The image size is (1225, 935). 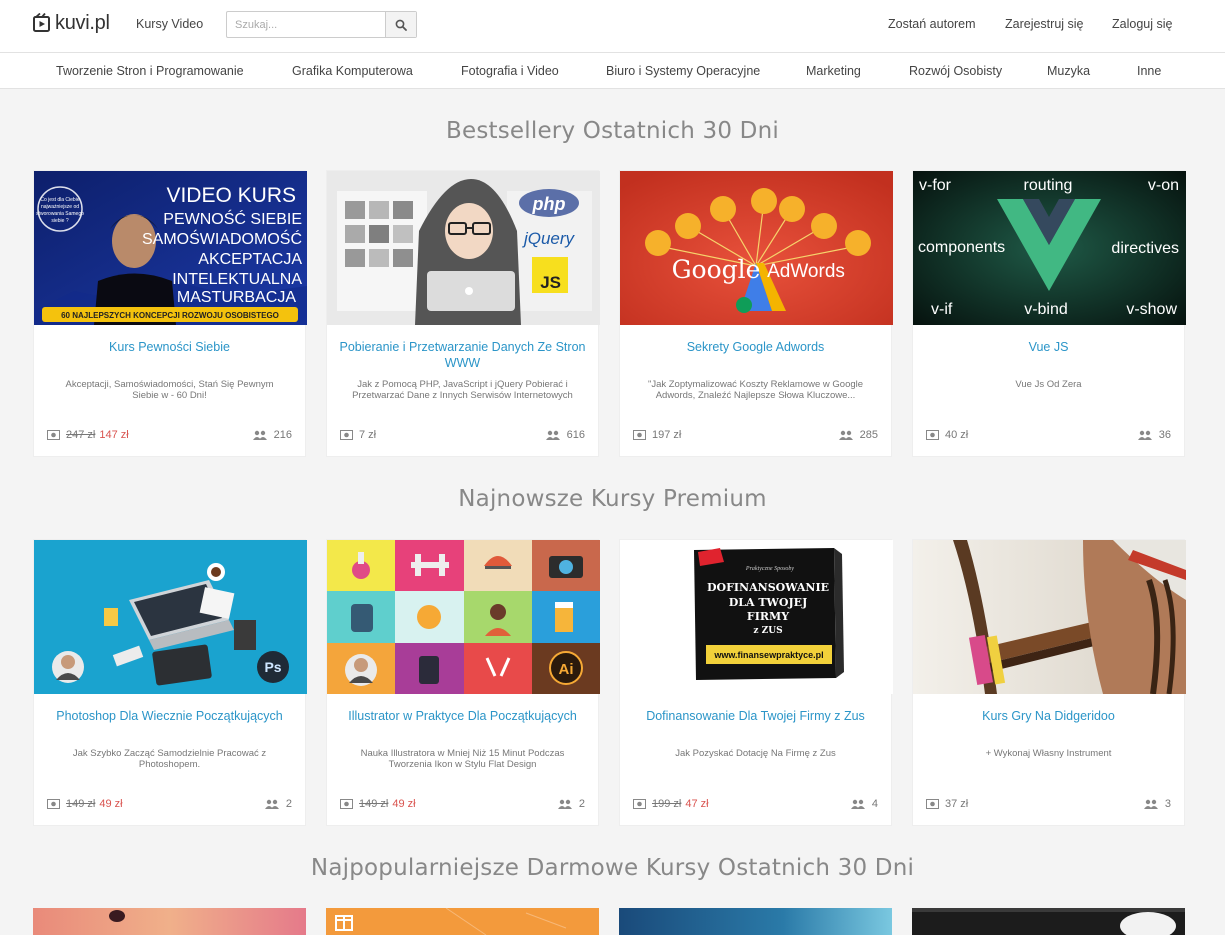 What do you see at coordinates (755, 436) in the screenshot?
I see `course-footer: 197 zł 285` at bounding box center [755, 436].